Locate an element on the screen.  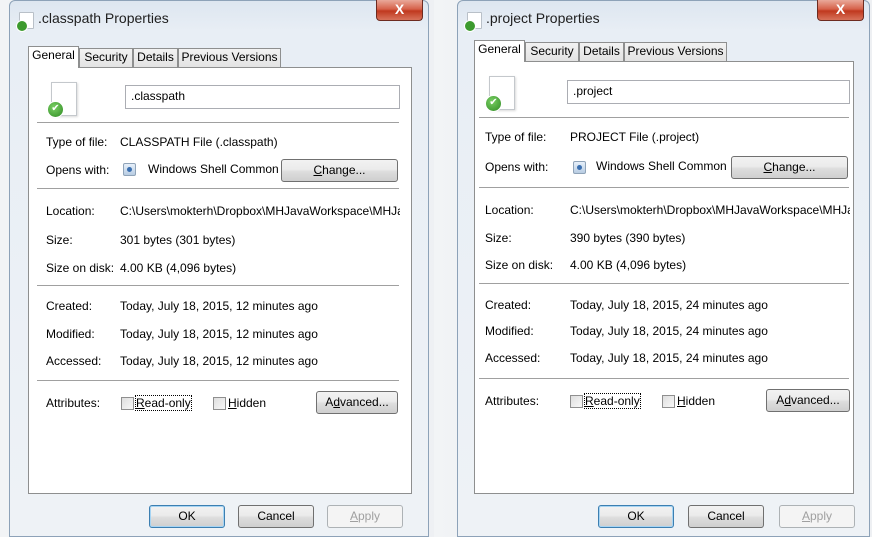
size-value: 301 bytes (301 bytes) is located at coordinates (178, 240).